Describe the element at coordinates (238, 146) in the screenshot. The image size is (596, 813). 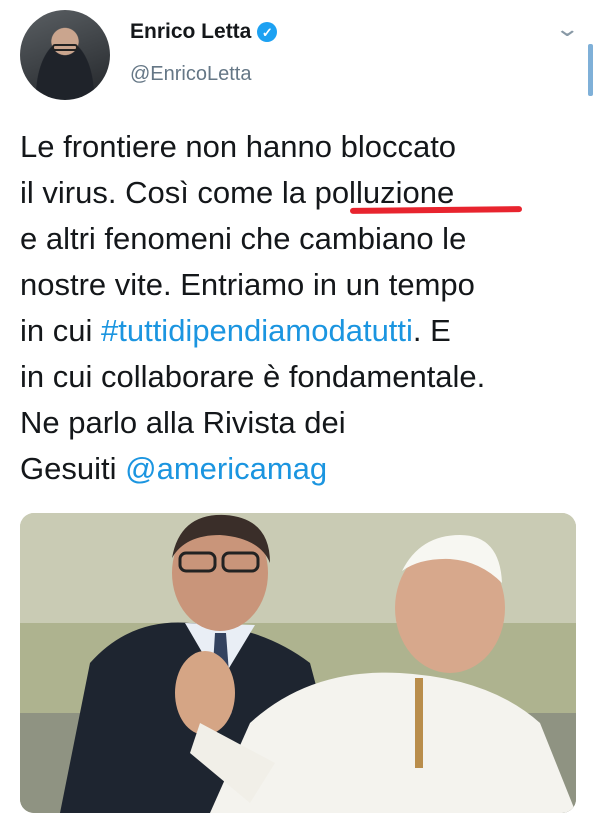
I see `tweet-text-segment: Le frontiere non hanno bloccato` at that location.